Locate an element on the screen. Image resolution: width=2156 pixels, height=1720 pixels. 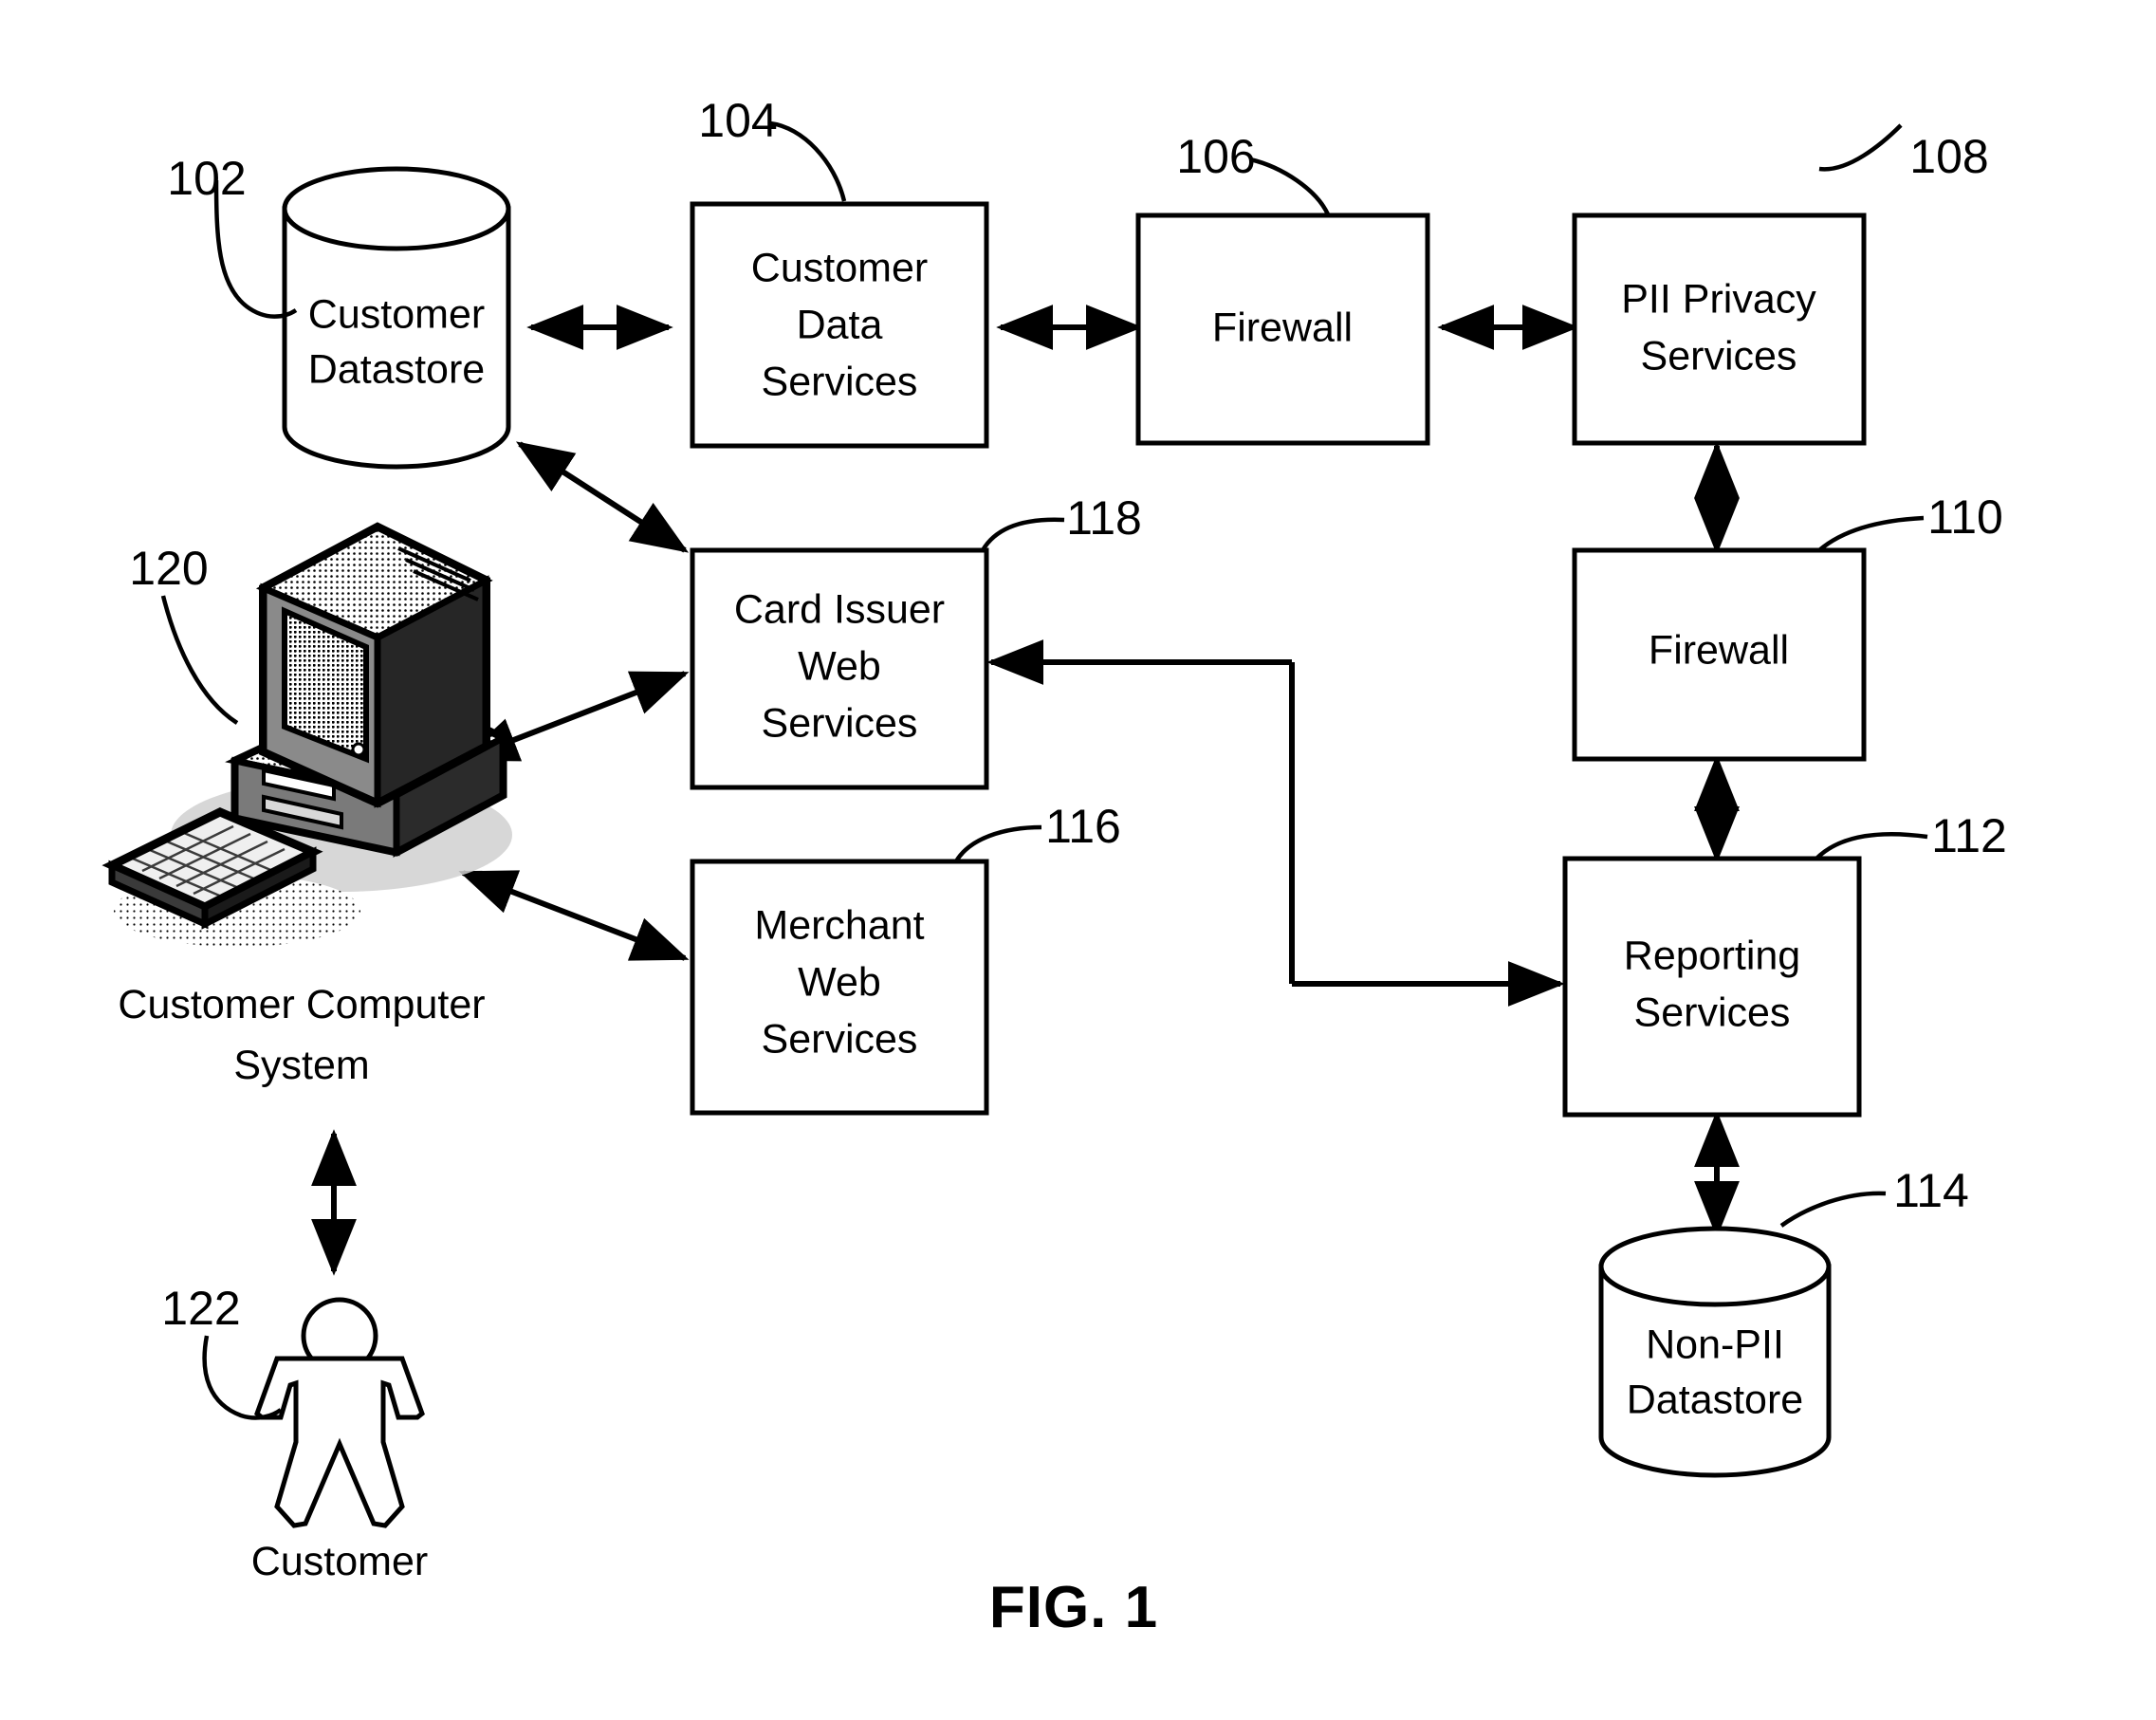
non-pii-datastore-label-line1: Non-PII is located at coordinates (1715, 1344).